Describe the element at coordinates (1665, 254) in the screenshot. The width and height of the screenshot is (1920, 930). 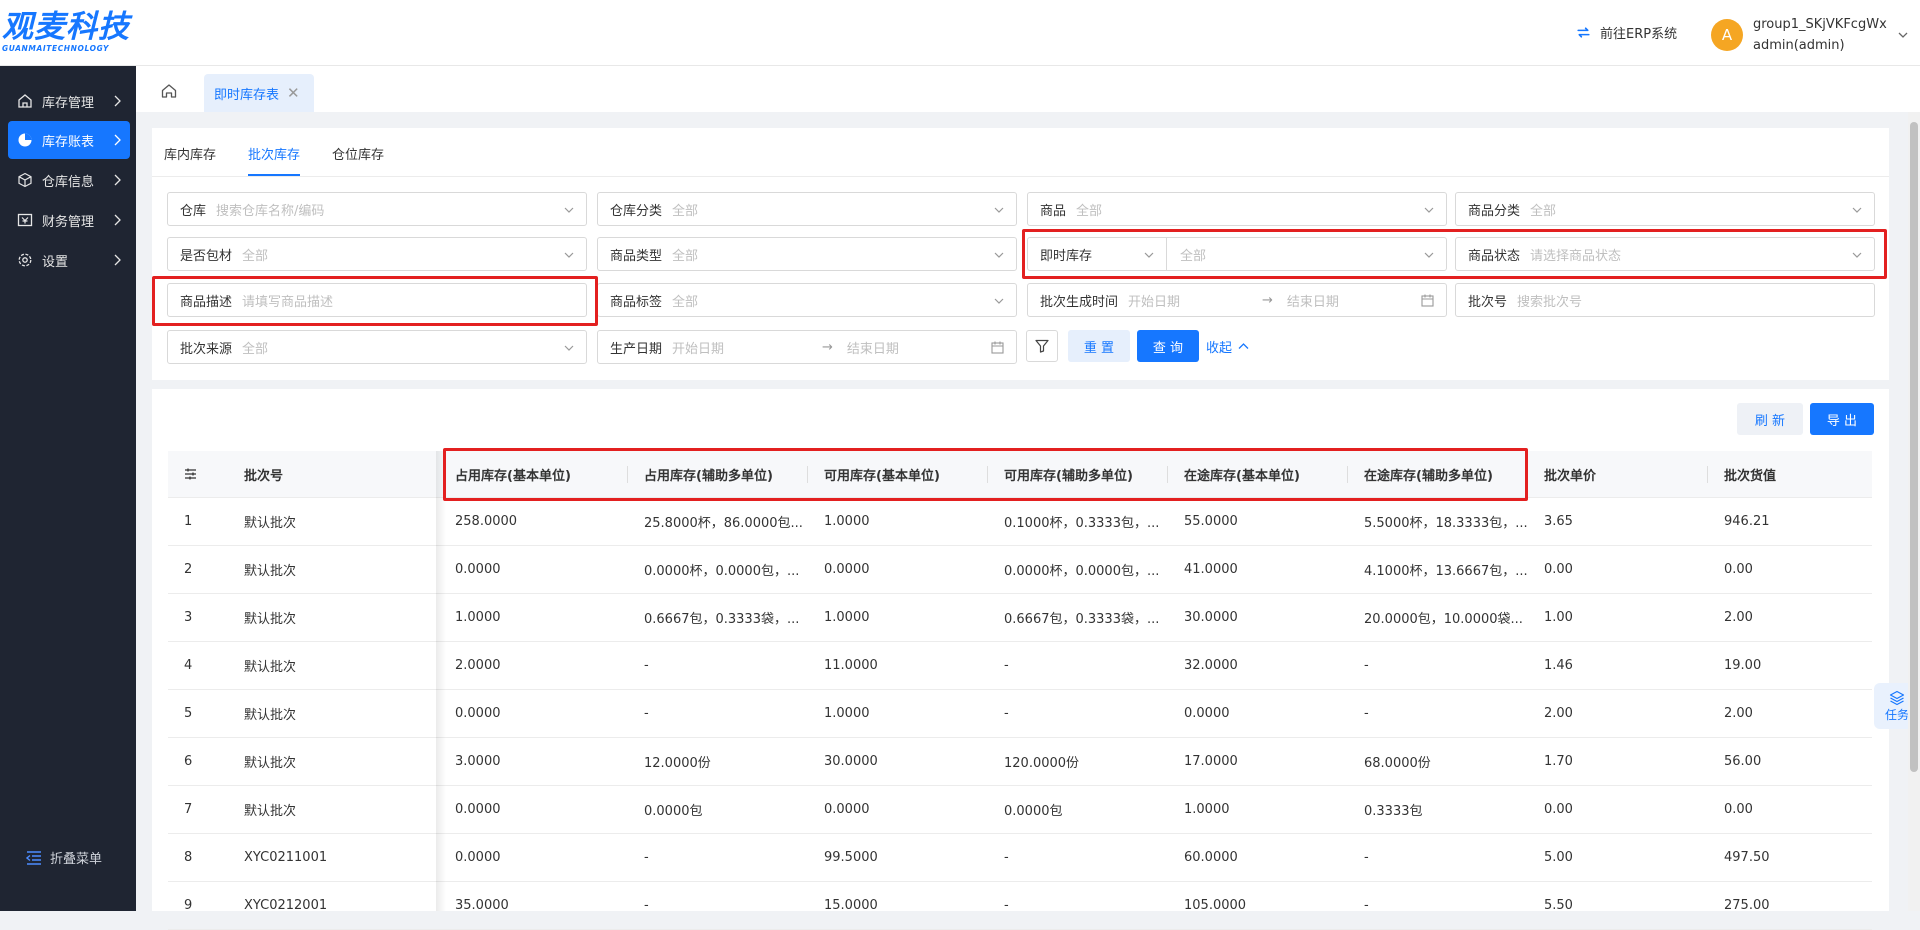
I see `product-status-select: 商品状态 请选择商品状态` at that location.